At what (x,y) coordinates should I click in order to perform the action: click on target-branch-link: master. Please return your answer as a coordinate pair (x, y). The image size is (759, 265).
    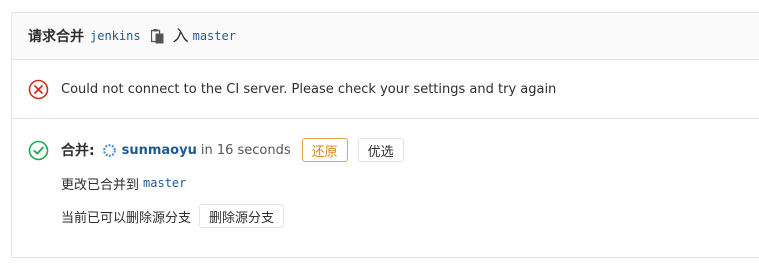
    Looking at the image, I should click on (214, 36).